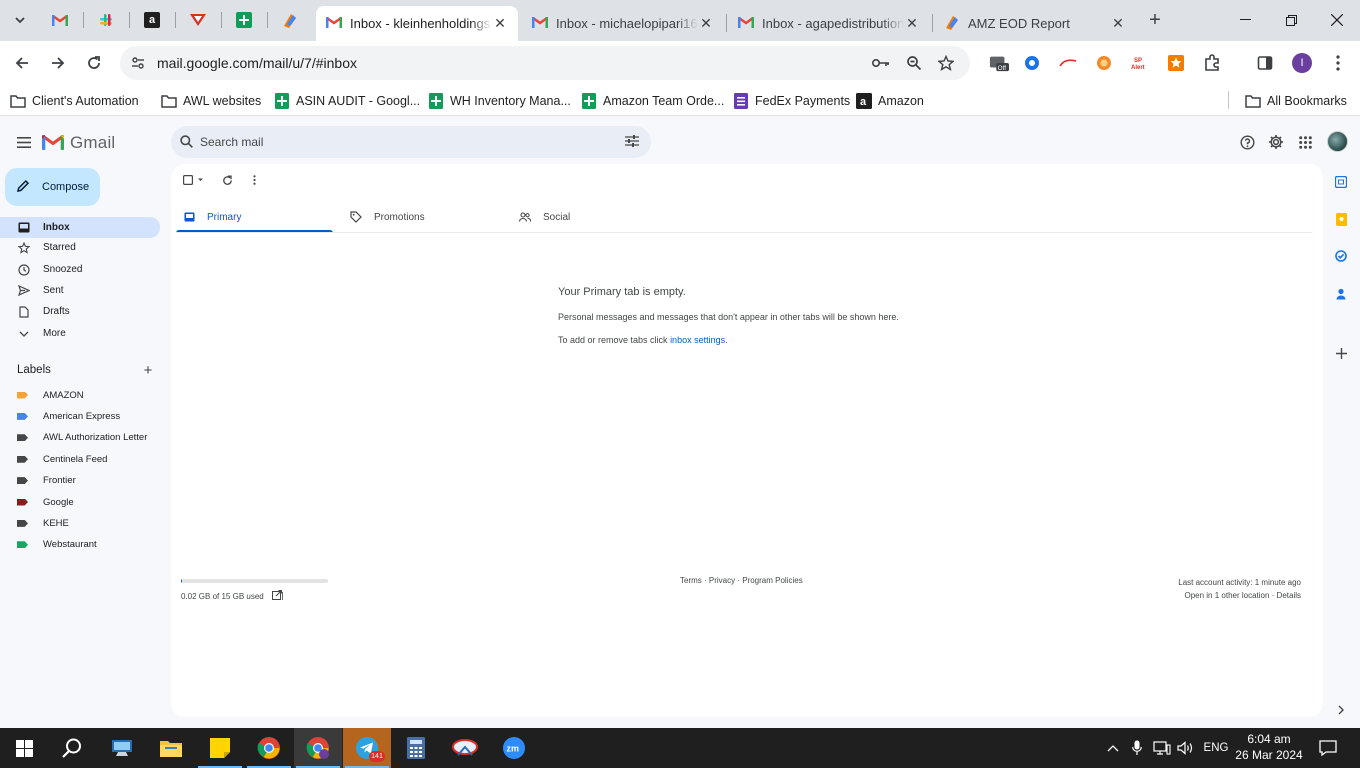 The height and width of the screenshot is (768, 1360). What do you see at coordinates (1104, 63) in the screenshot?
I see `extension-orange-circle-icon` at bounding box center [1104, 63].